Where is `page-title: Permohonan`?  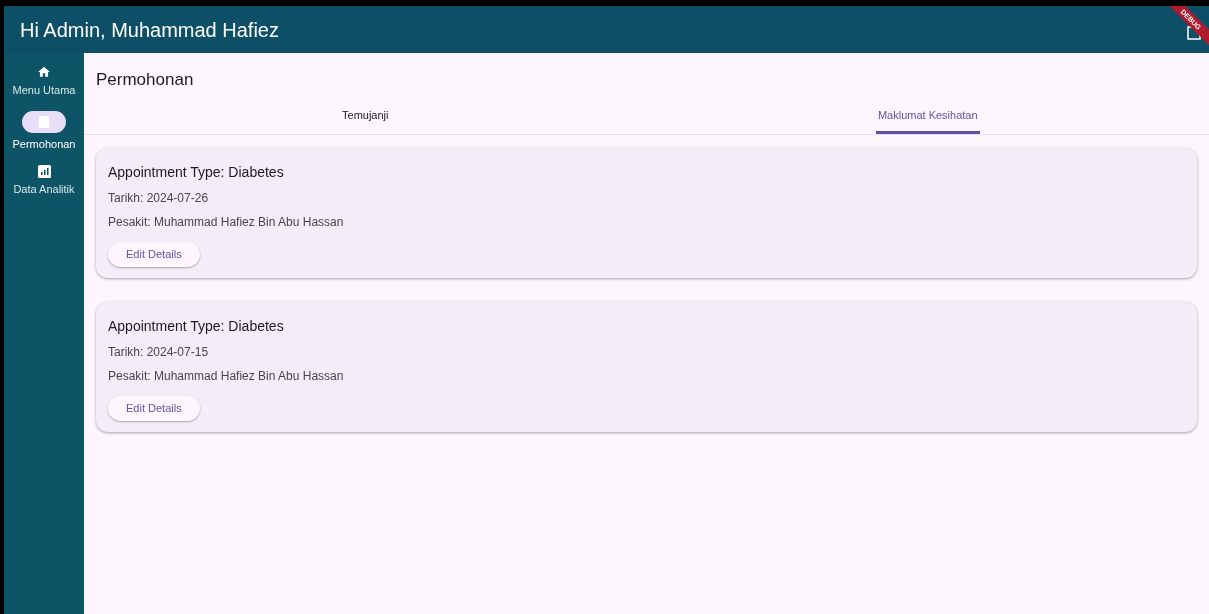
page-title: Permohonan is located at coordinates (145, 80).